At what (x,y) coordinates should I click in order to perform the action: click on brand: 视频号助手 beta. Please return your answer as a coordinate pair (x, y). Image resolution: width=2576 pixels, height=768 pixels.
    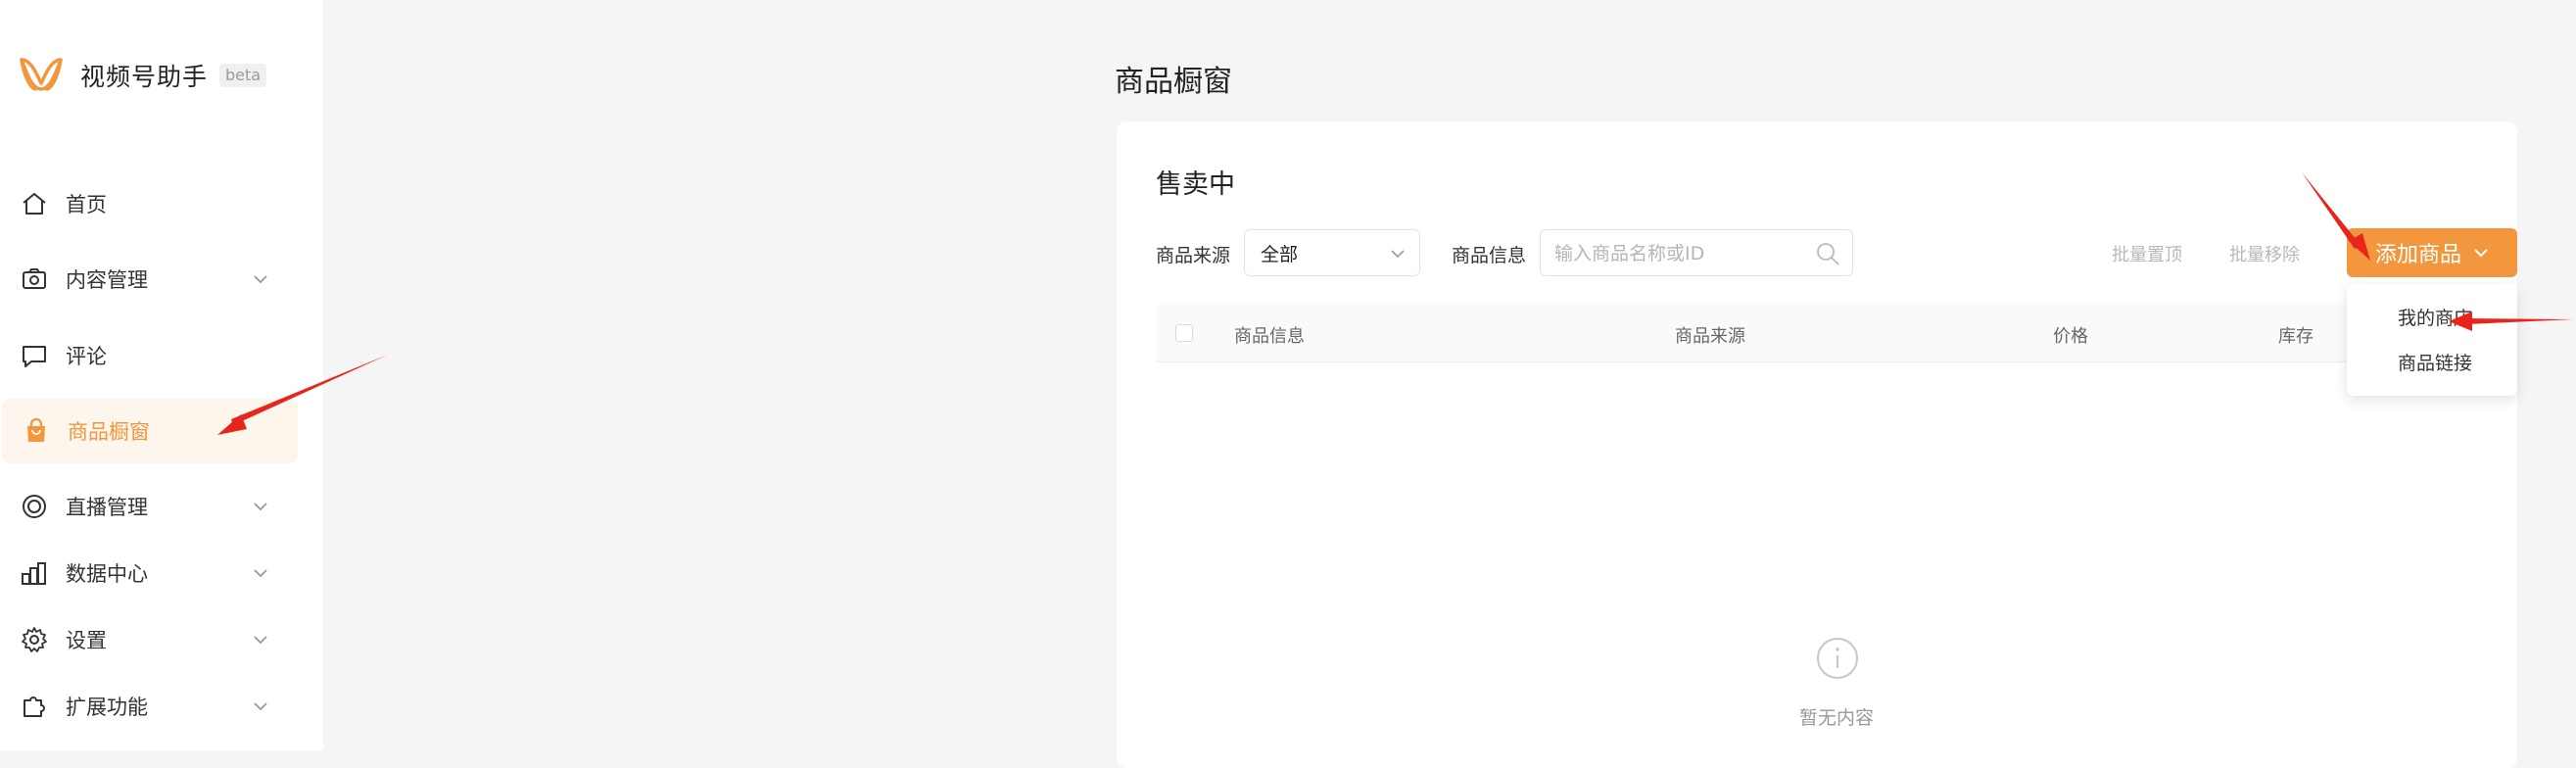
    Looking at the image, I should click on (142, 75).